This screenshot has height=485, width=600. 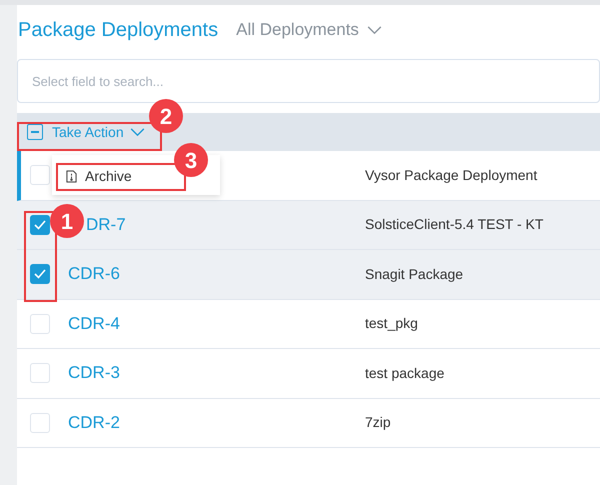 I want to click on table-cell-text: Vysor Package Deployment, so click(x=451, y=175).